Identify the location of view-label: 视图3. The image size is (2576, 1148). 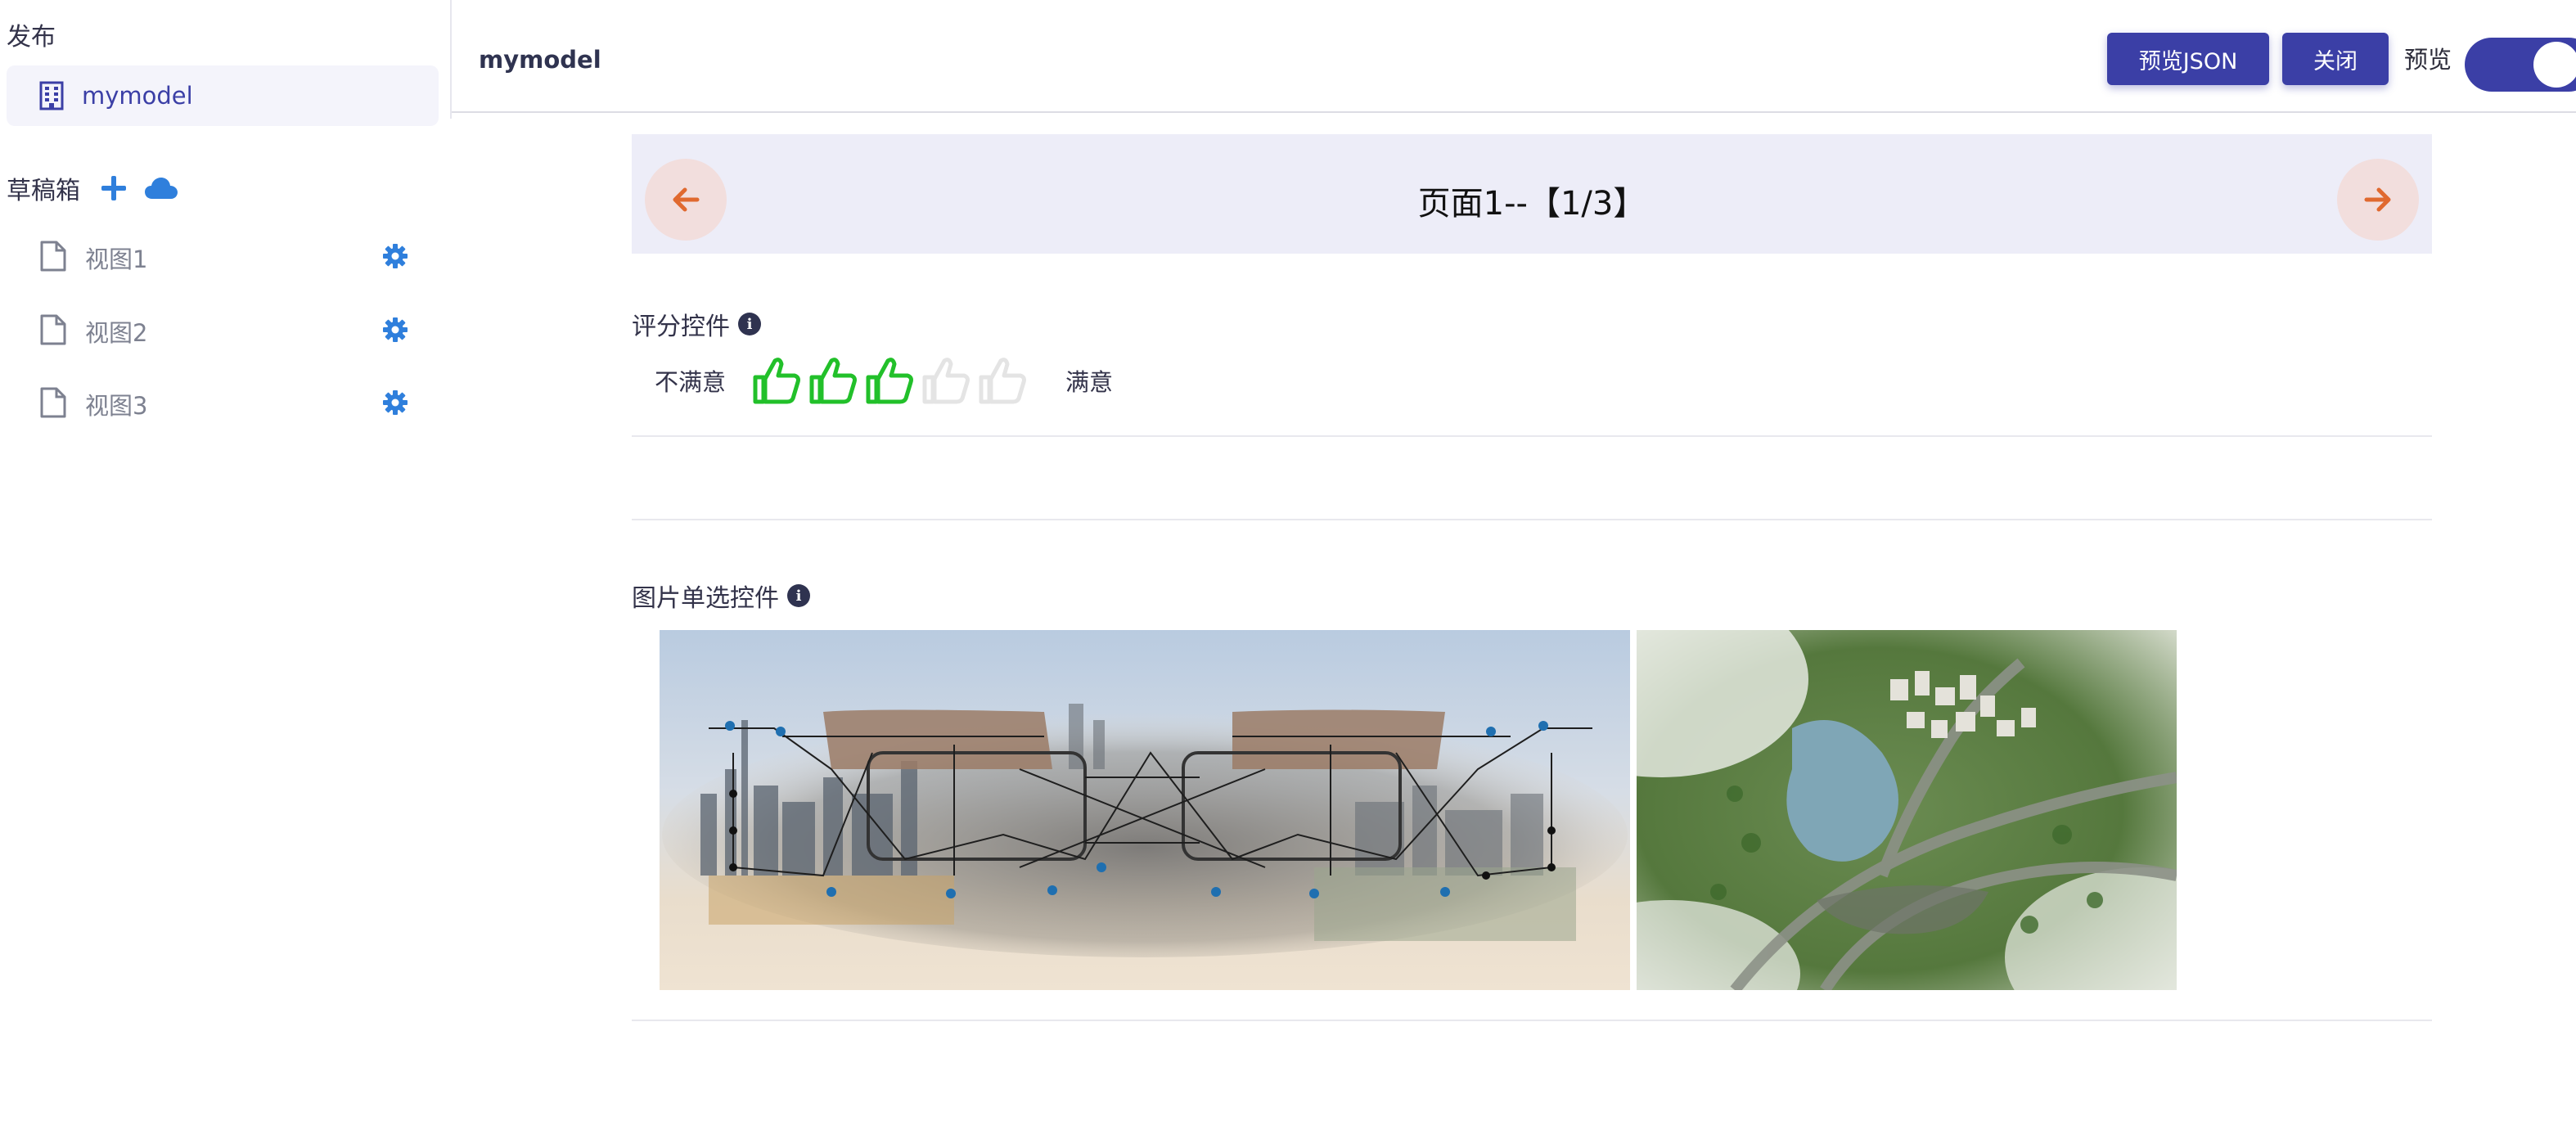
(117, 406).